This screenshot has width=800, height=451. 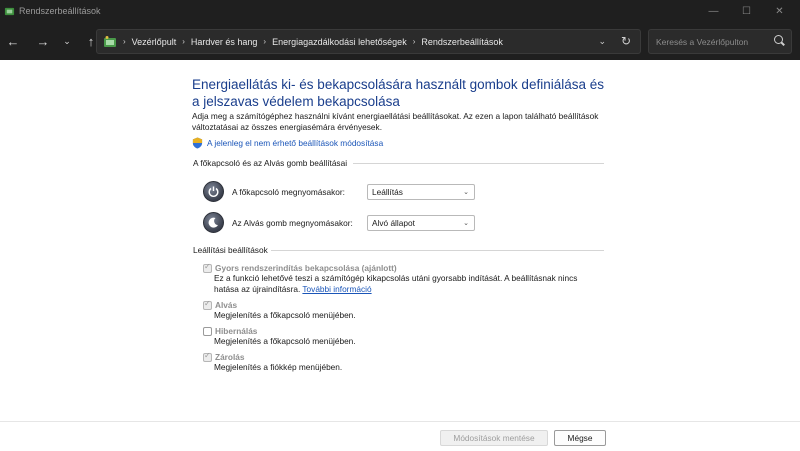 I want to click on sleep-button-action-select: Alvó állapot ⌄, so click(x=421, y=222).